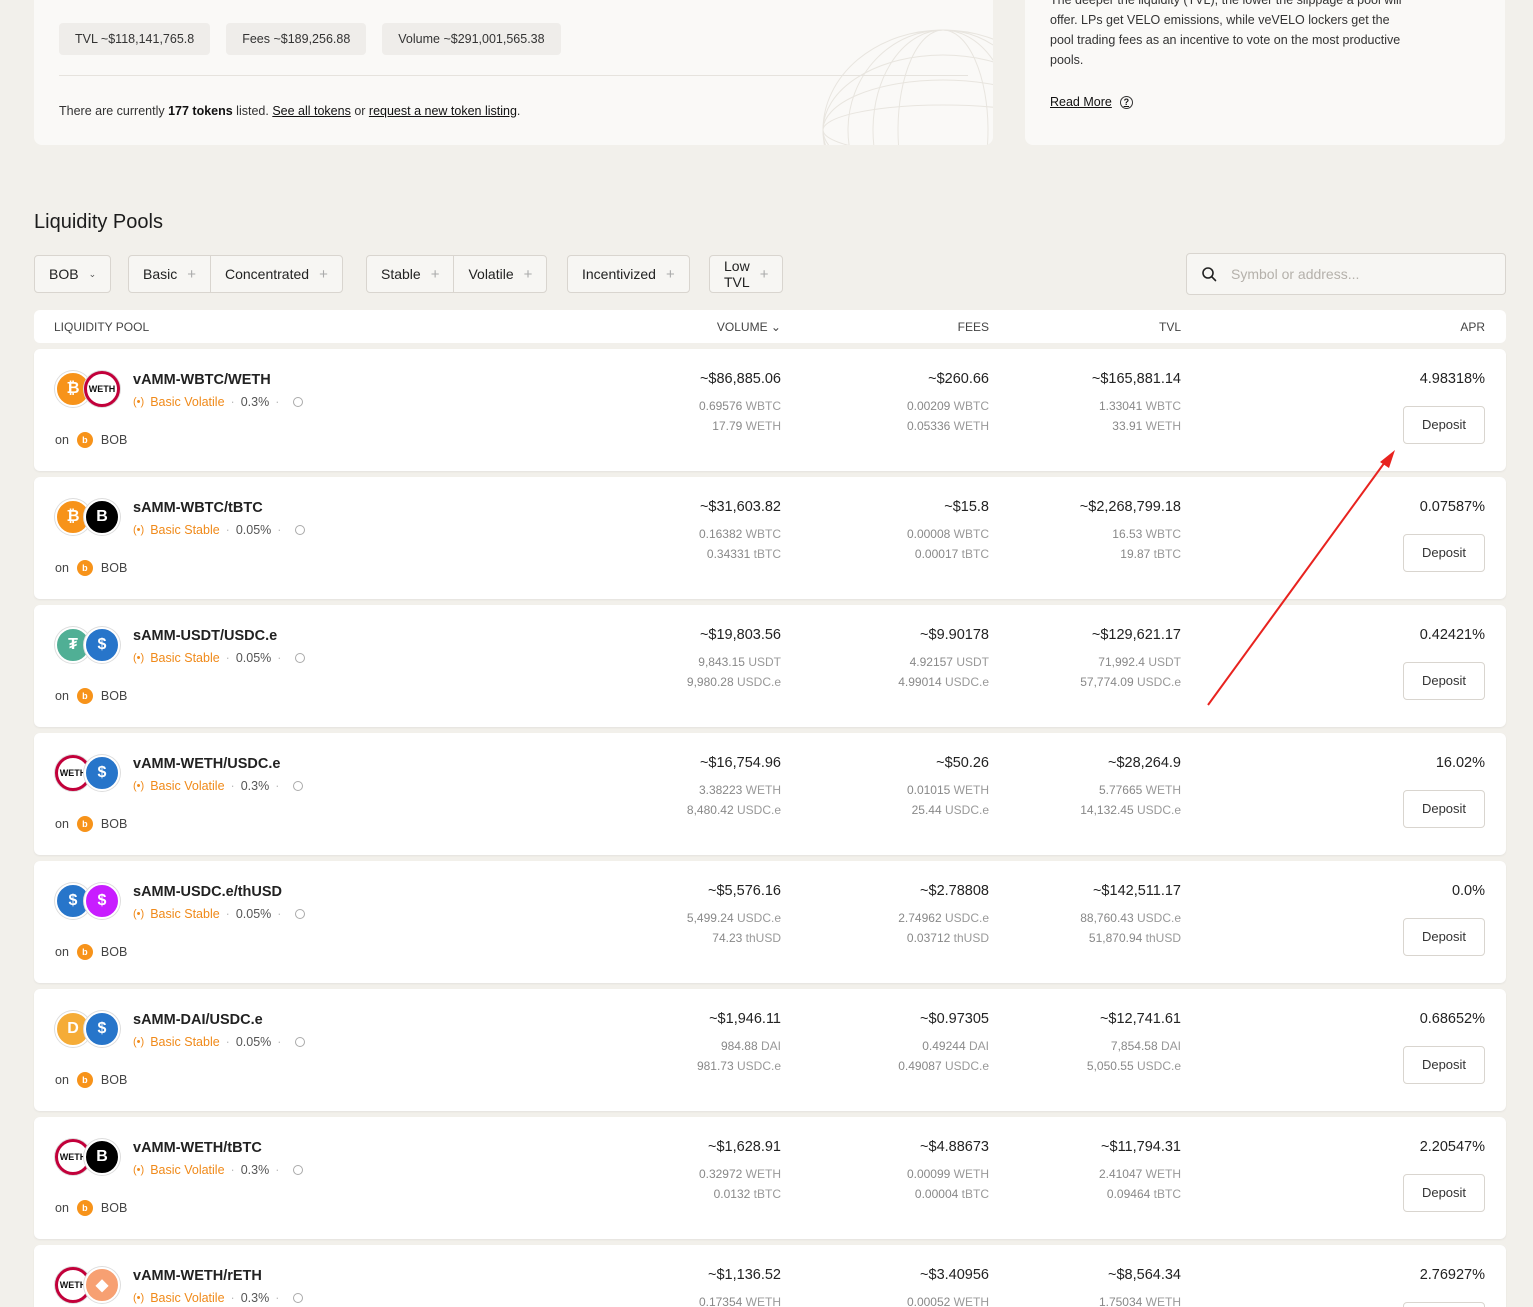 Image resolution: width=1533 pixels, height=1307 pixels. I want to click on low-tvl-filter-group: Low TVL +, so click(746, 274).